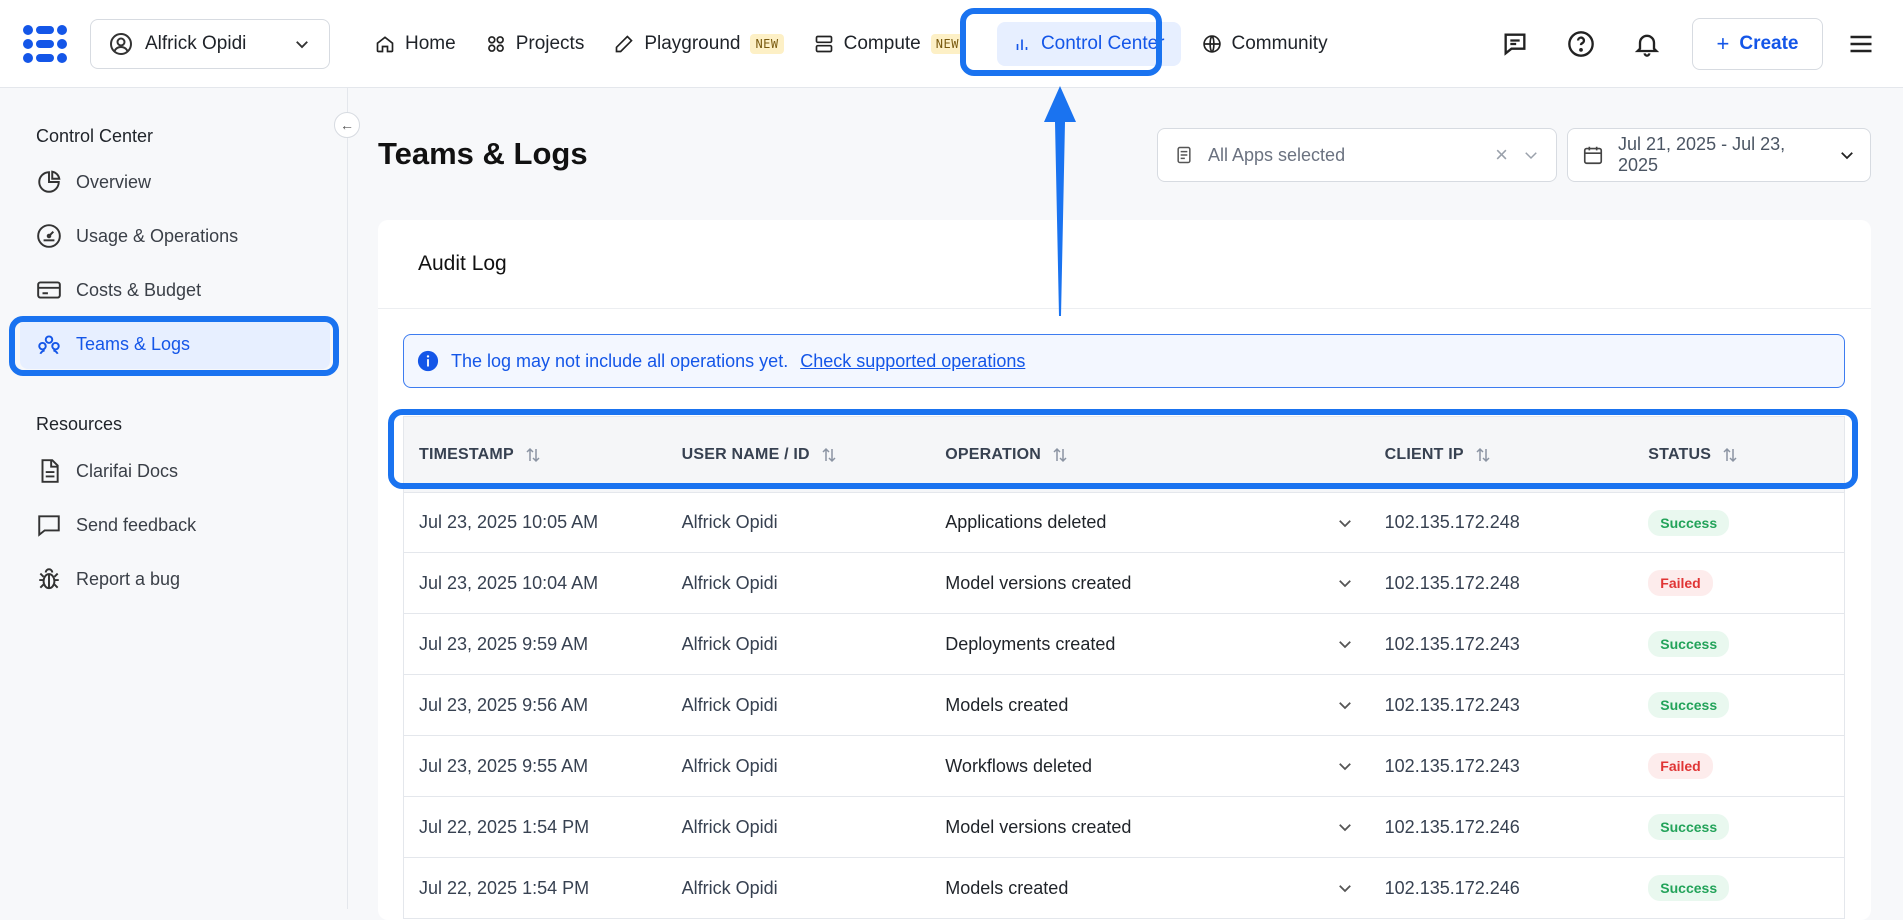 The height and width of the screenshot is (920, 1903). I want to click on nav-compute: Compute NEW, so click(889, 44).